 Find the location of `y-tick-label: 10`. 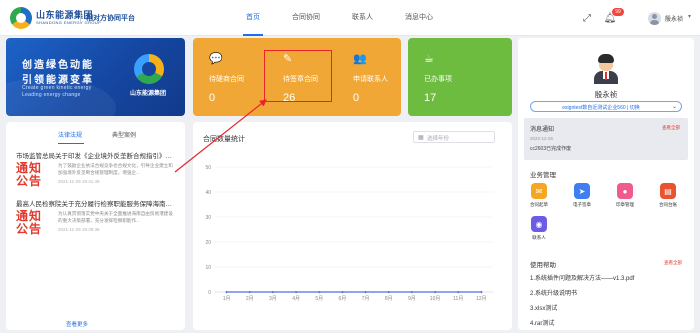

y-tick-label: 10 is located at coordinates (208, 268).